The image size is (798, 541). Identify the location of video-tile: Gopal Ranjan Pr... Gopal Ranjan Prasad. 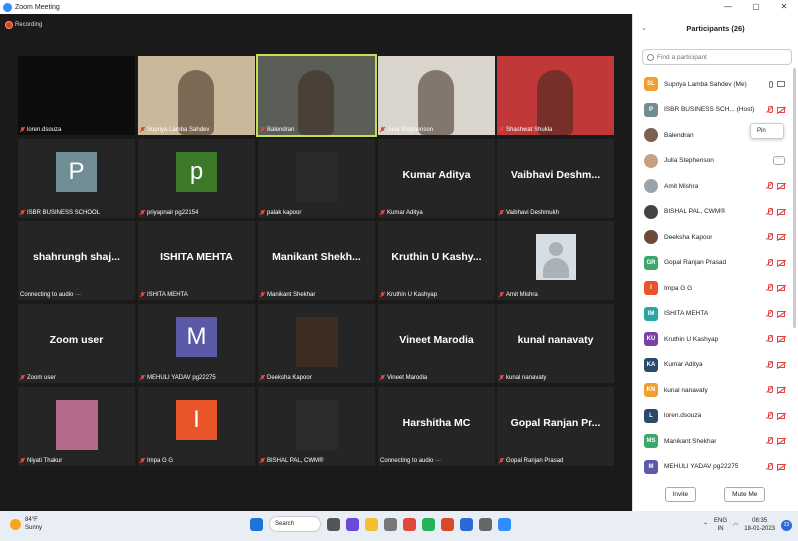
(555, 426).